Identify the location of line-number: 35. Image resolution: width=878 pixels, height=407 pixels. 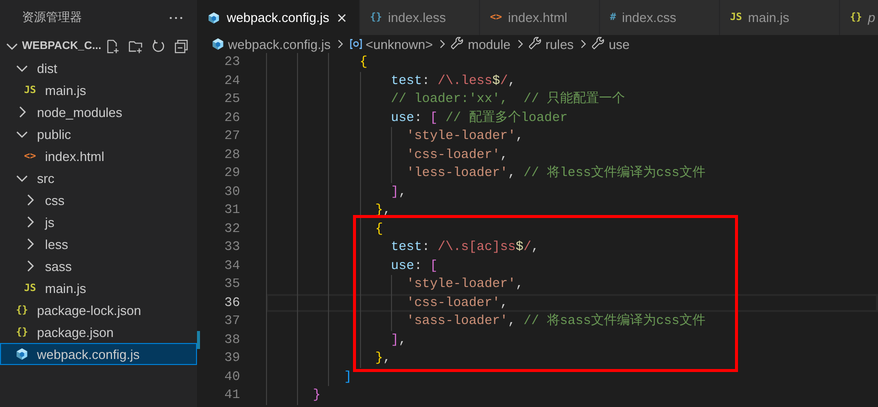
(231, 284).